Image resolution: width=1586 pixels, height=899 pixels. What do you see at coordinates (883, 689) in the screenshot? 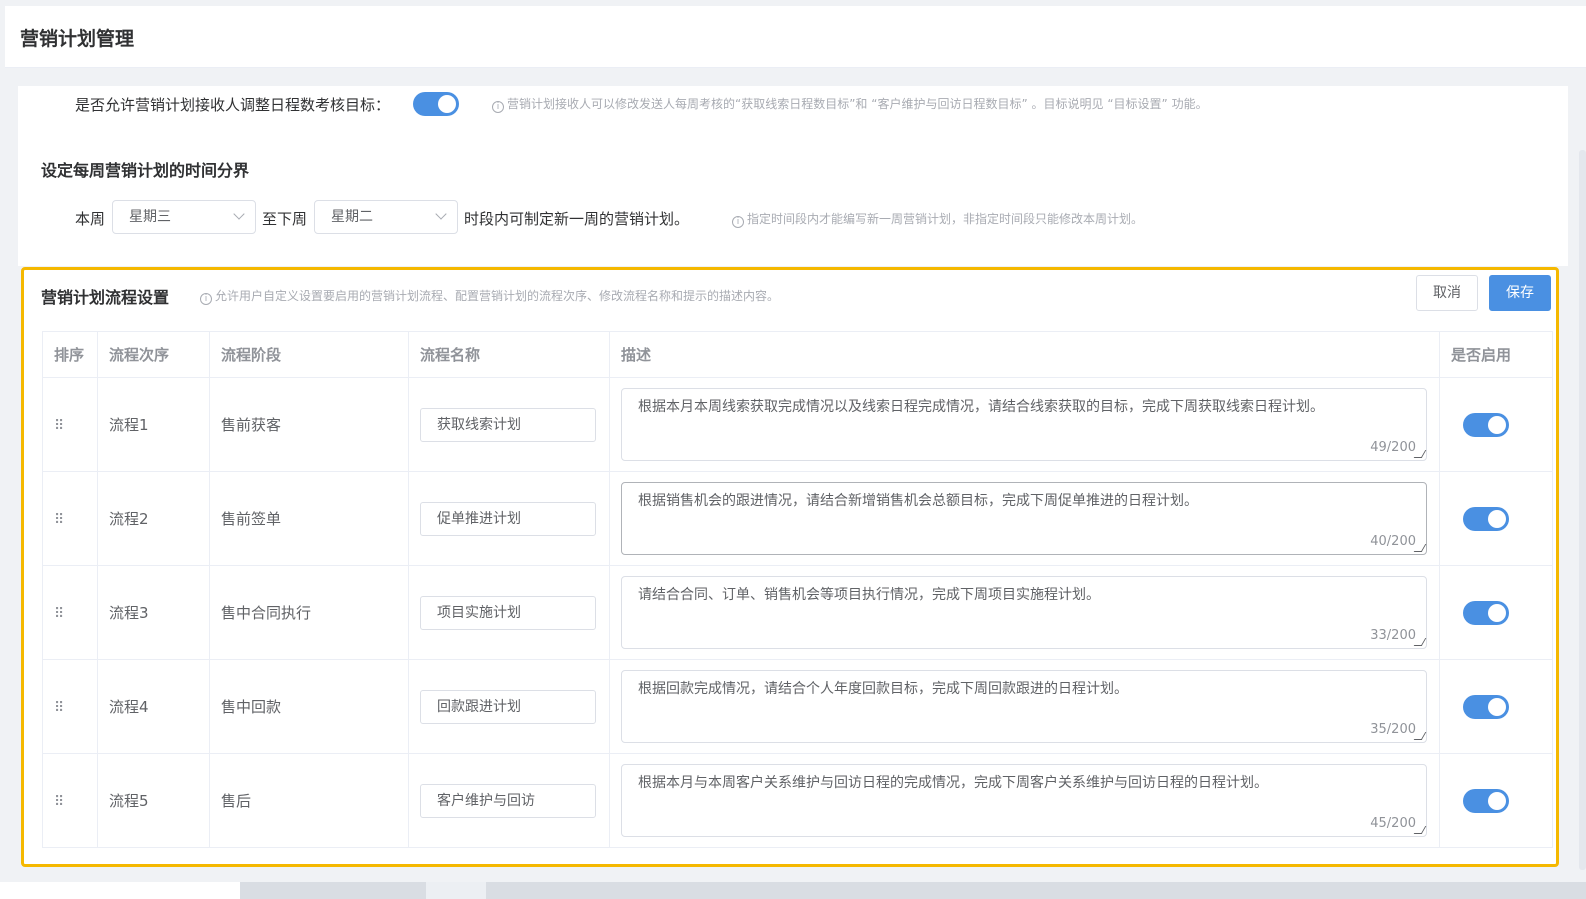
I see `flow-desc-text: 根据回款完成情况，请结合个人年度回款目标，完成下周回款跟进的日程计划。` at bounding box center [883, 689].